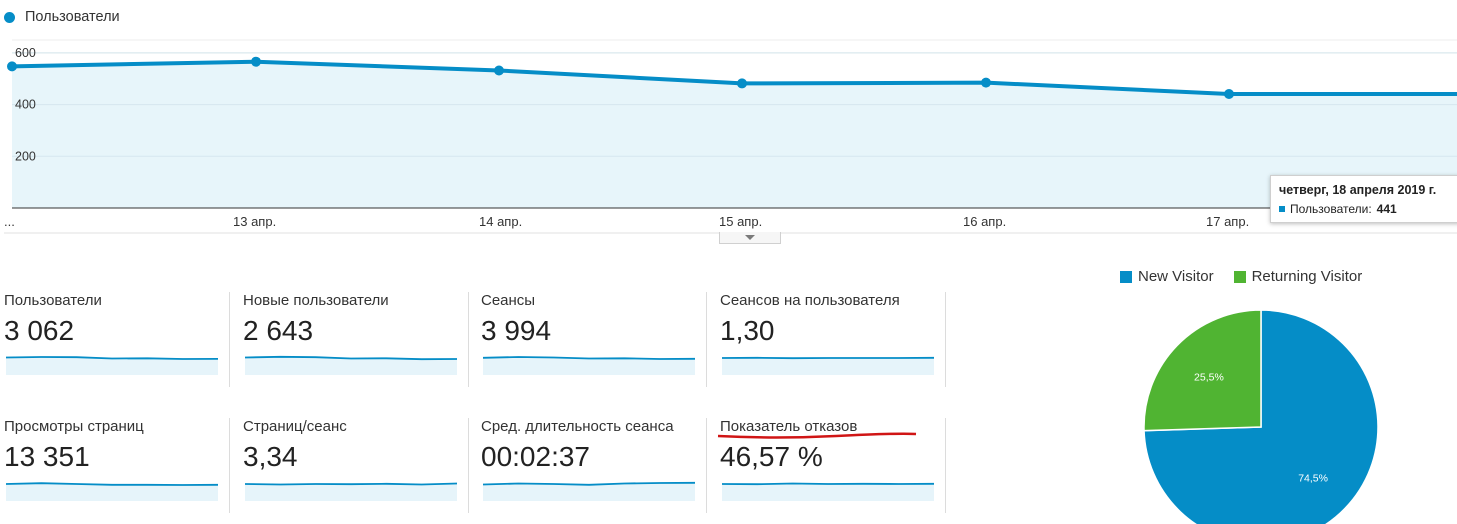  Describe the element at coordinates (116, 465) in the screenshot. I see `metric-pageviews: Просмотры страниц 13 351` at that location.